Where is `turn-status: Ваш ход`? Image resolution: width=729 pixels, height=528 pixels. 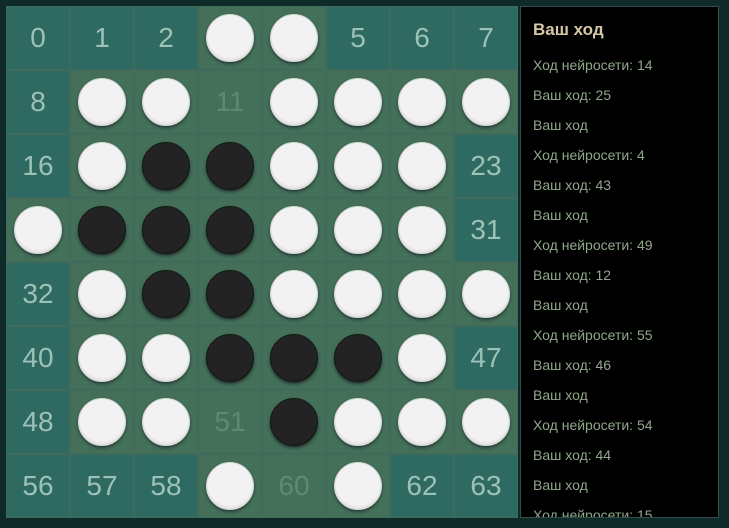
turn-status: Ваш ход is located at coordinates (568, 29).